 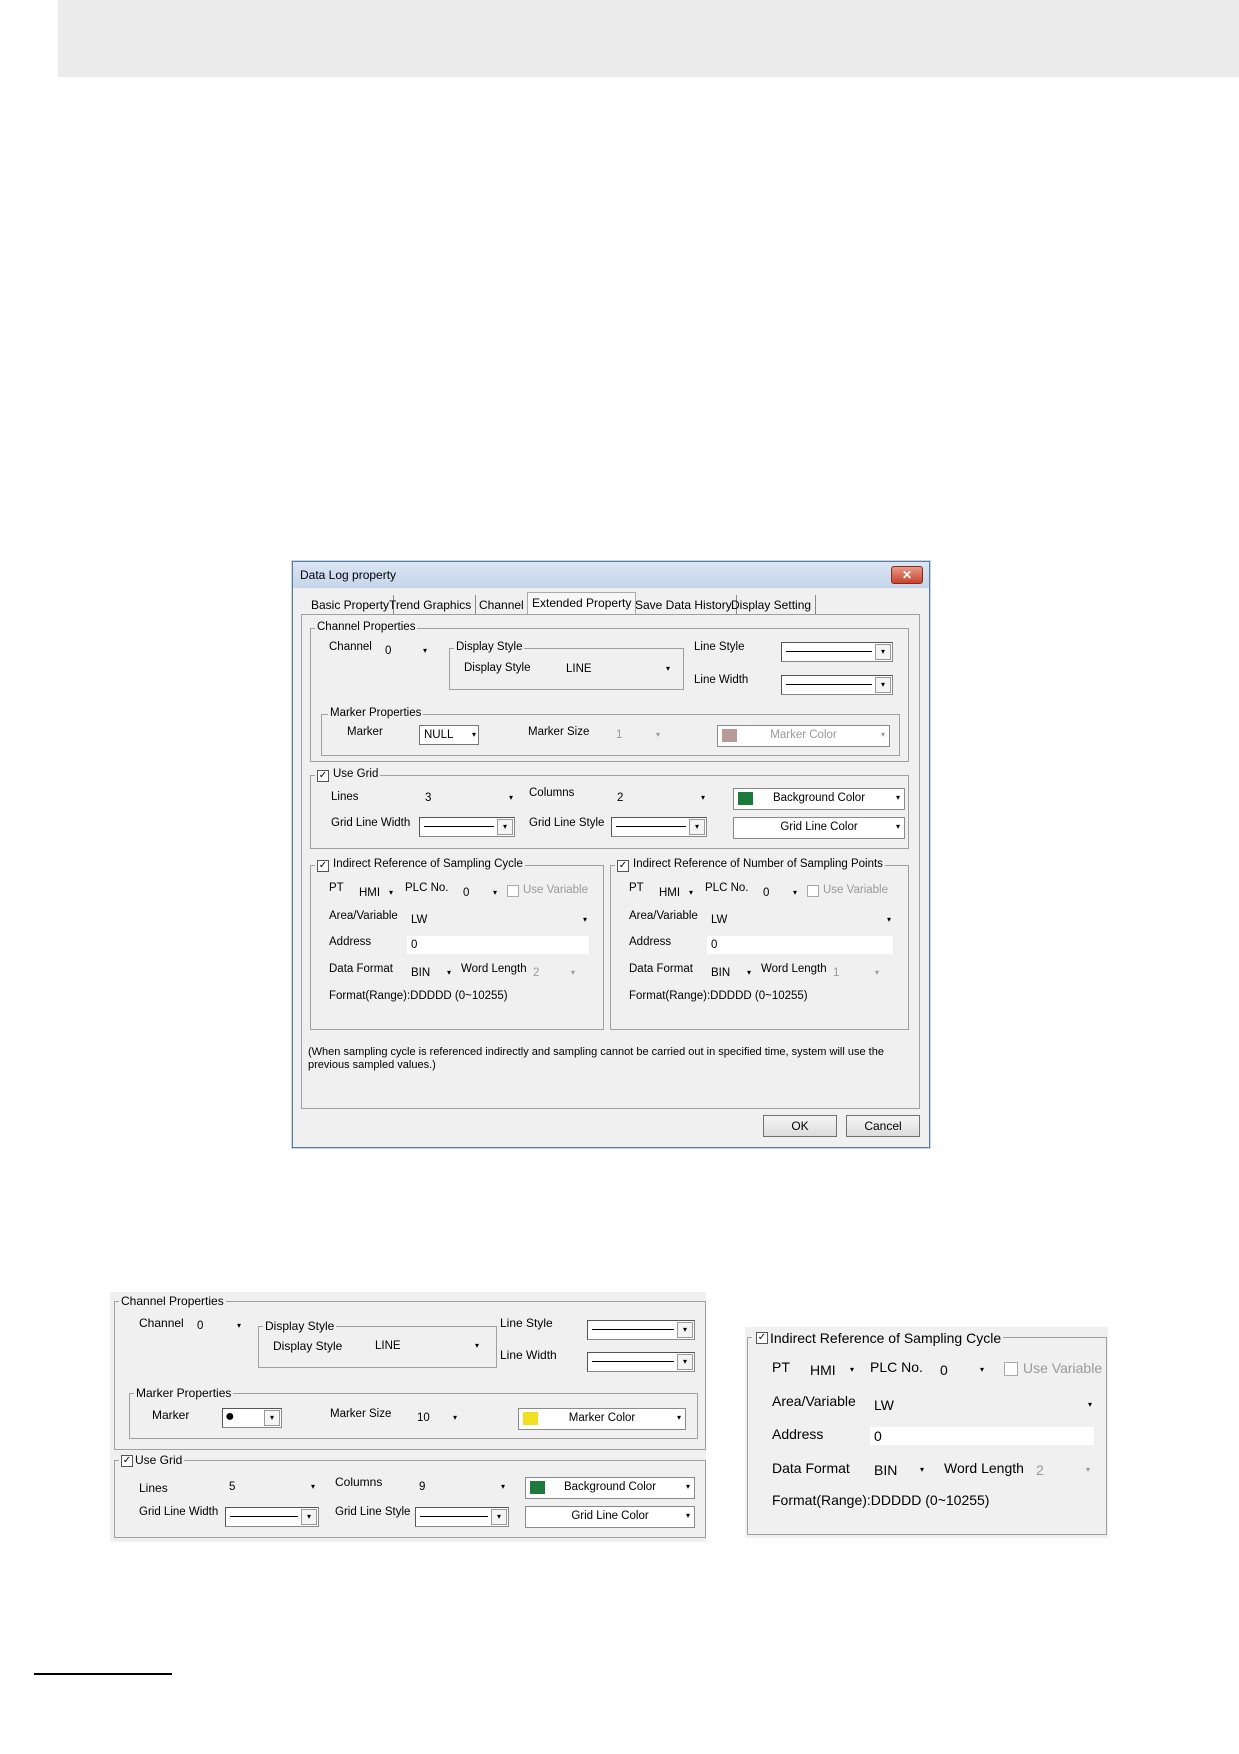 I want to click on marker-circle-icon: ●, so click(x=230, y=1416).